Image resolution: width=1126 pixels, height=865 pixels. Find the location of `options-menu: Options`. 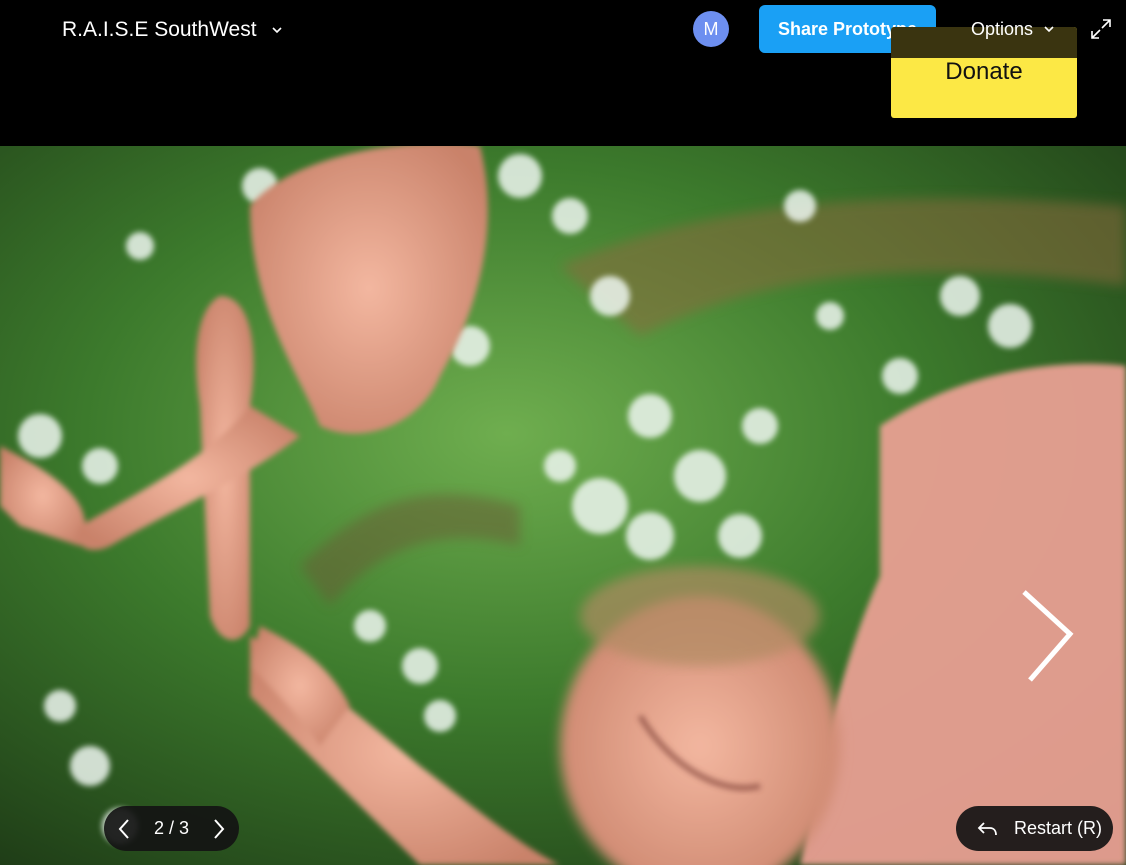

options-menu: Options is located at coordinates (1013, 29).